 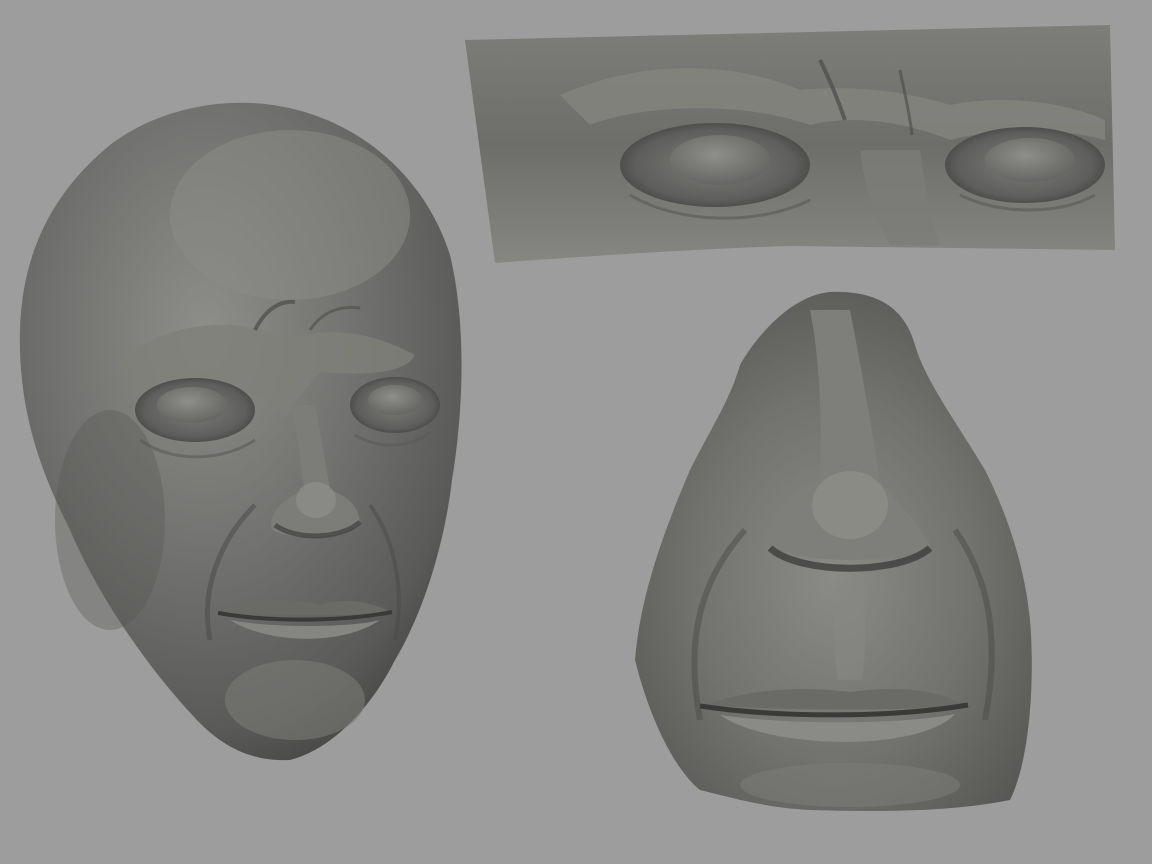 What do you see at coordinates (395, 400) in the screenshot?
I see `eye-right` at bounding box center [395, 400].